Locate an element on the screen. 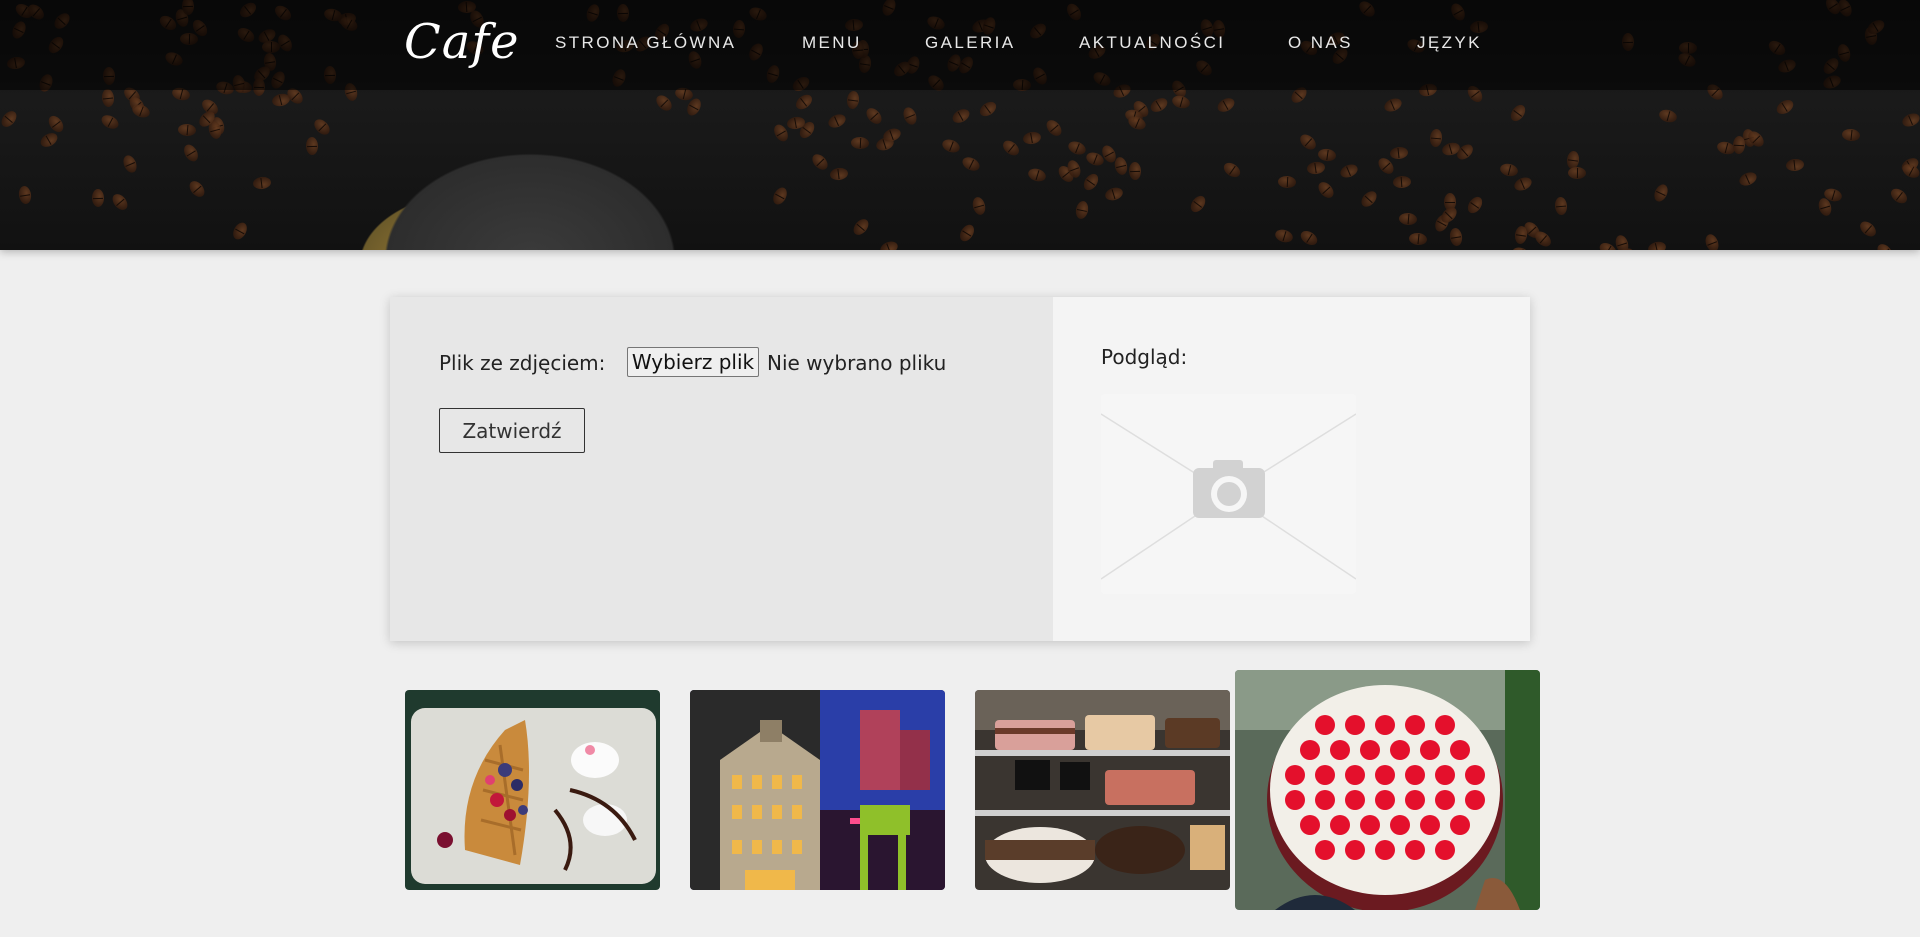 This screenshot has height=937, width=1920. cafe-logo: Cafe is located at coordinates (462, 42).